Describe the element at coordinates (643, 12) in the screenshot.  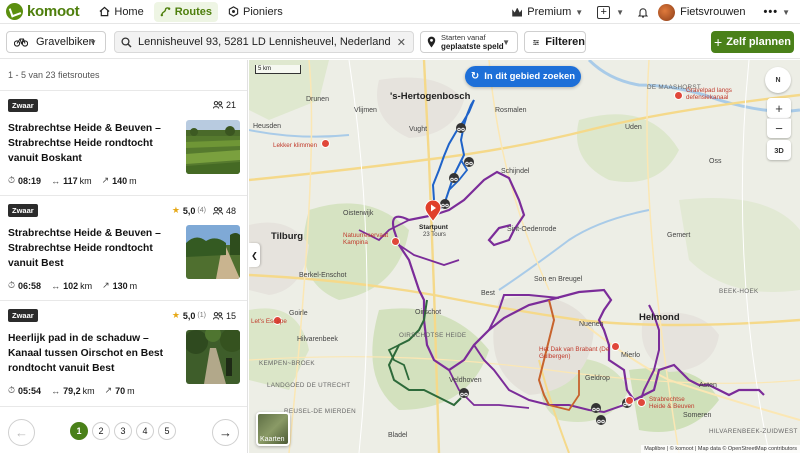
I see `bell-icon` at that location.